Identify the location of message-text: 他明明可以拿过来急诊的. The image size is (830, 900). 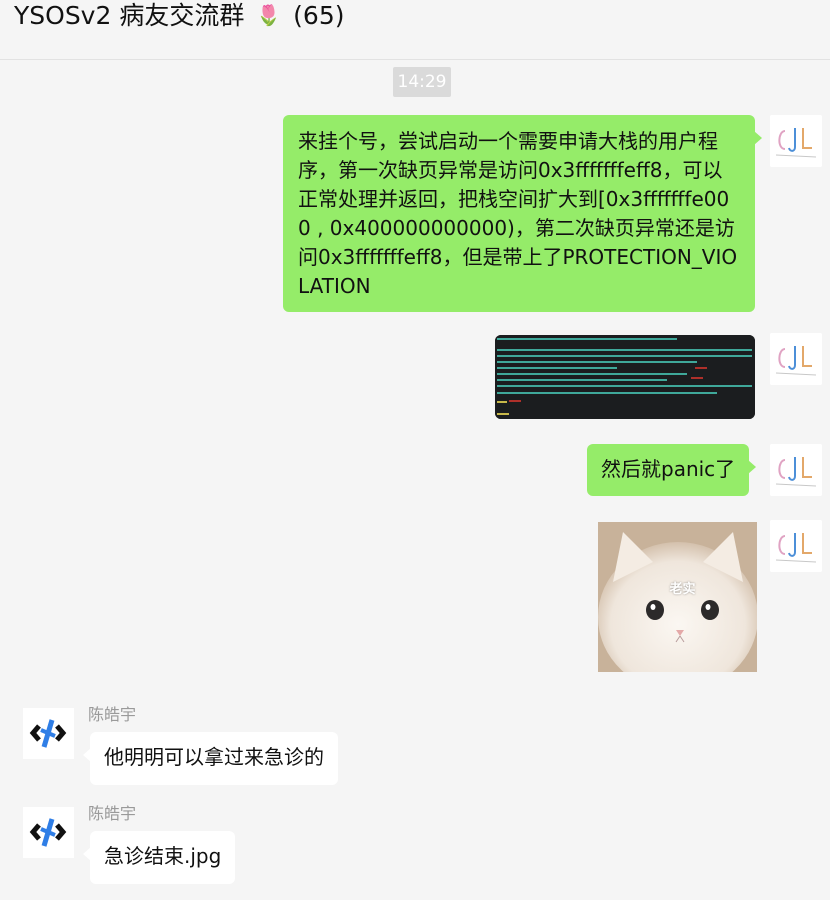
(214, 757).